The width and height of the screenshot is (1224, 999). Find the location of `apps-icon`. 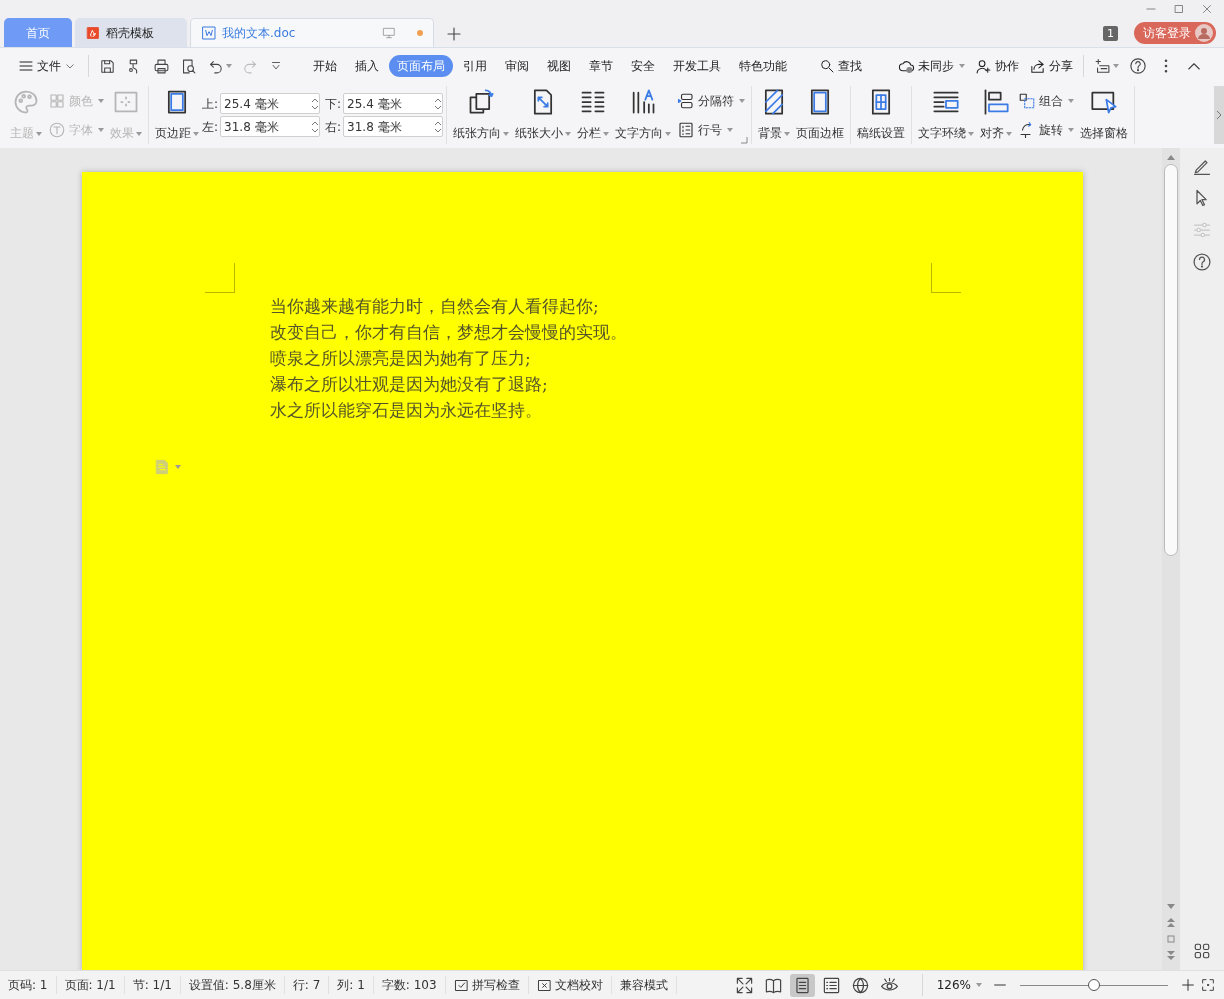

apps-icon is located at coordinates (1202, 951).